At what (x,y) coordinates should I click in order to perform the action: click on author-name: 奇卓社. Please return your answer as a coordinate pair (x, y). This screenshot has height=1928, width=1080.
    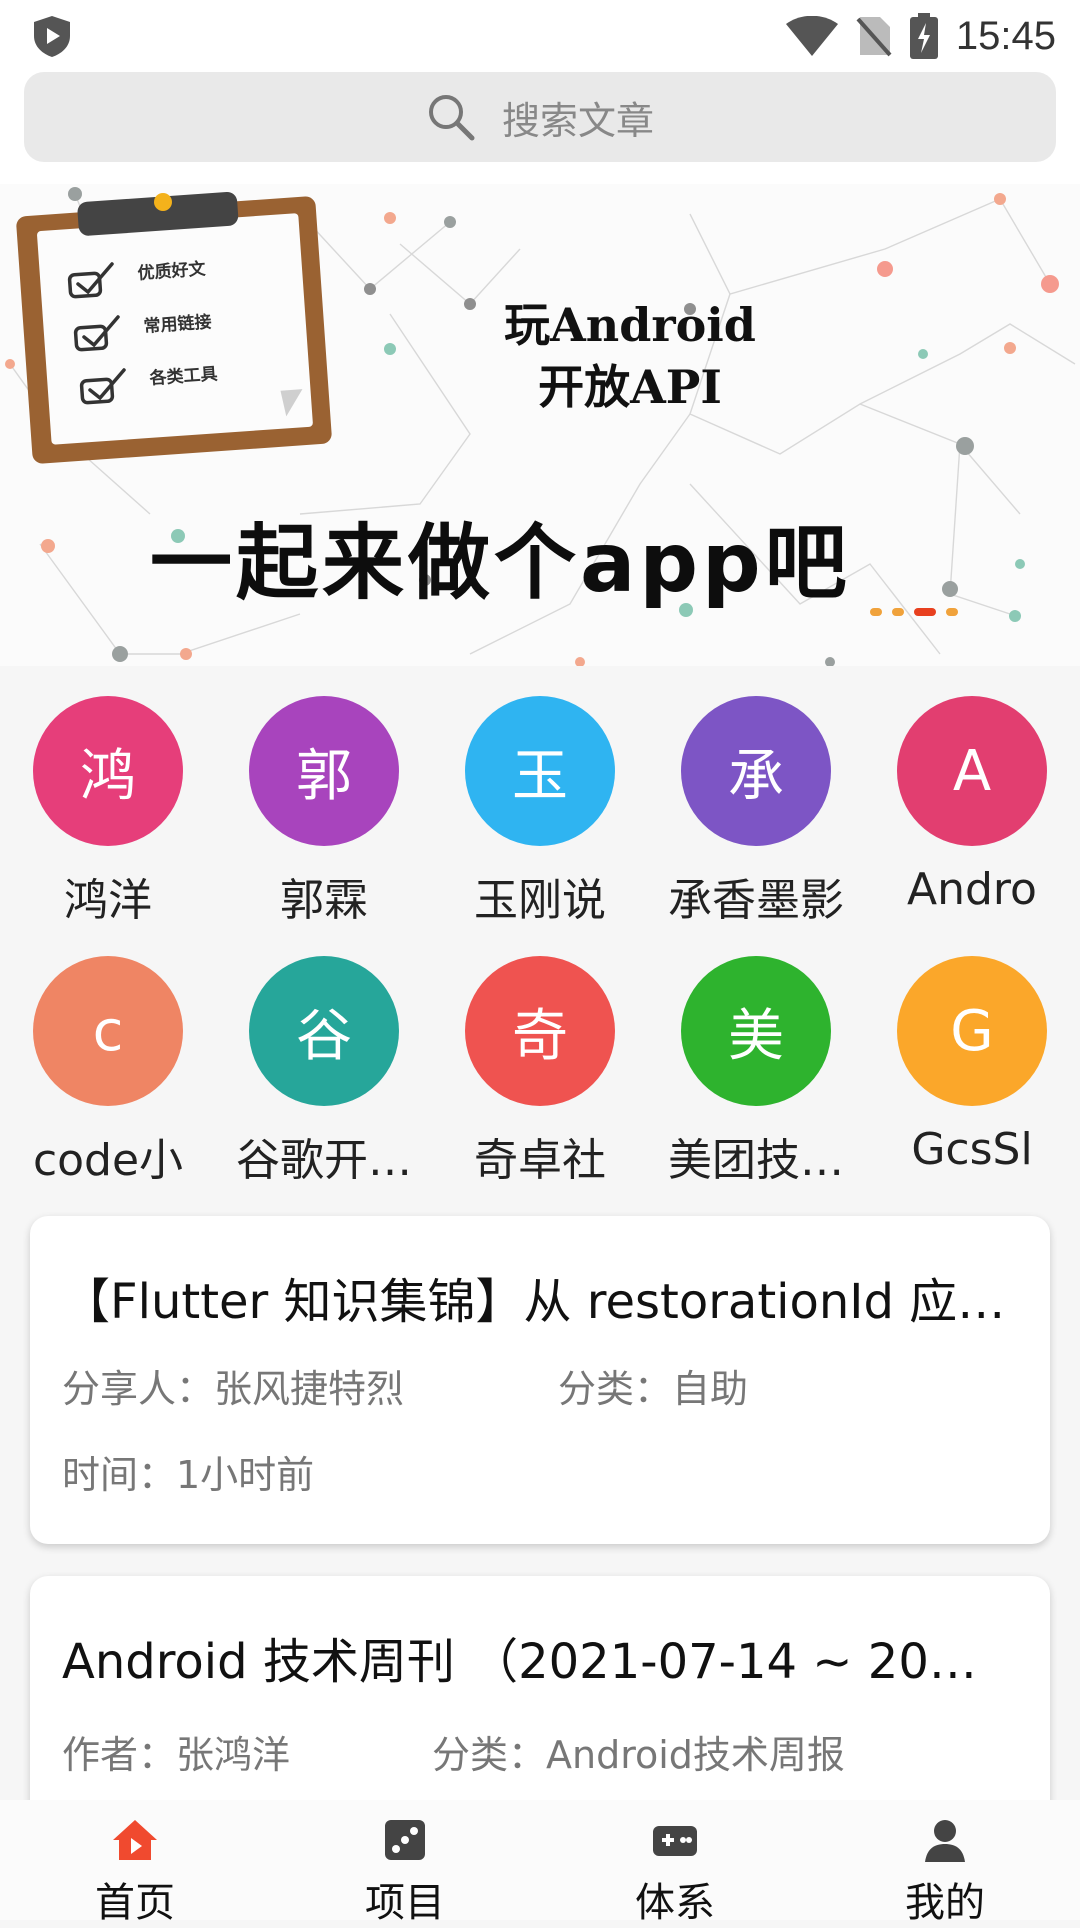
    Looking at the image, I should click on (540, 1160).